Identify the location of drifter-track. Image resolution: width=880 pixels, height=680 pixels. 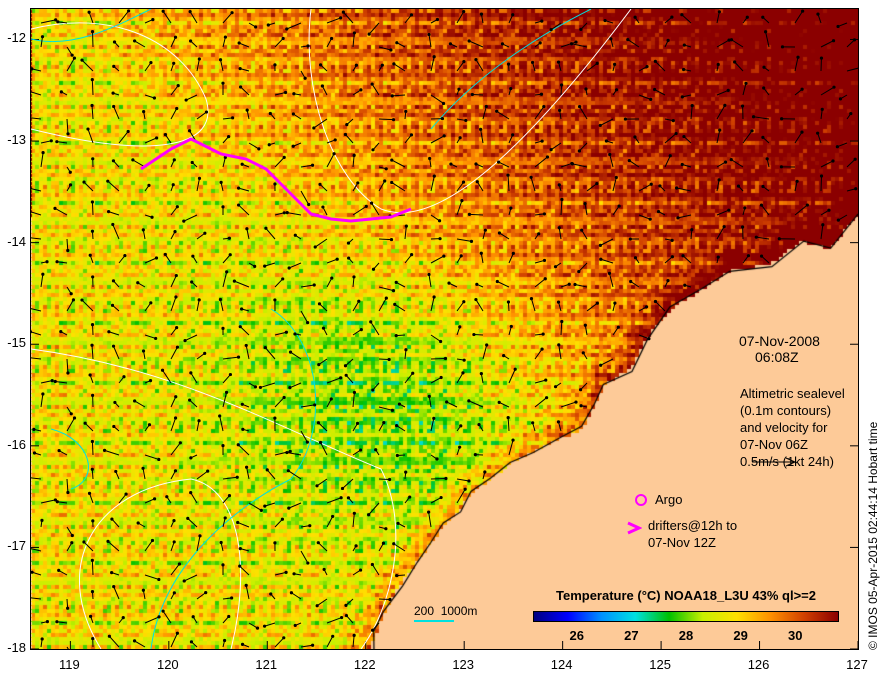
(276, 180).